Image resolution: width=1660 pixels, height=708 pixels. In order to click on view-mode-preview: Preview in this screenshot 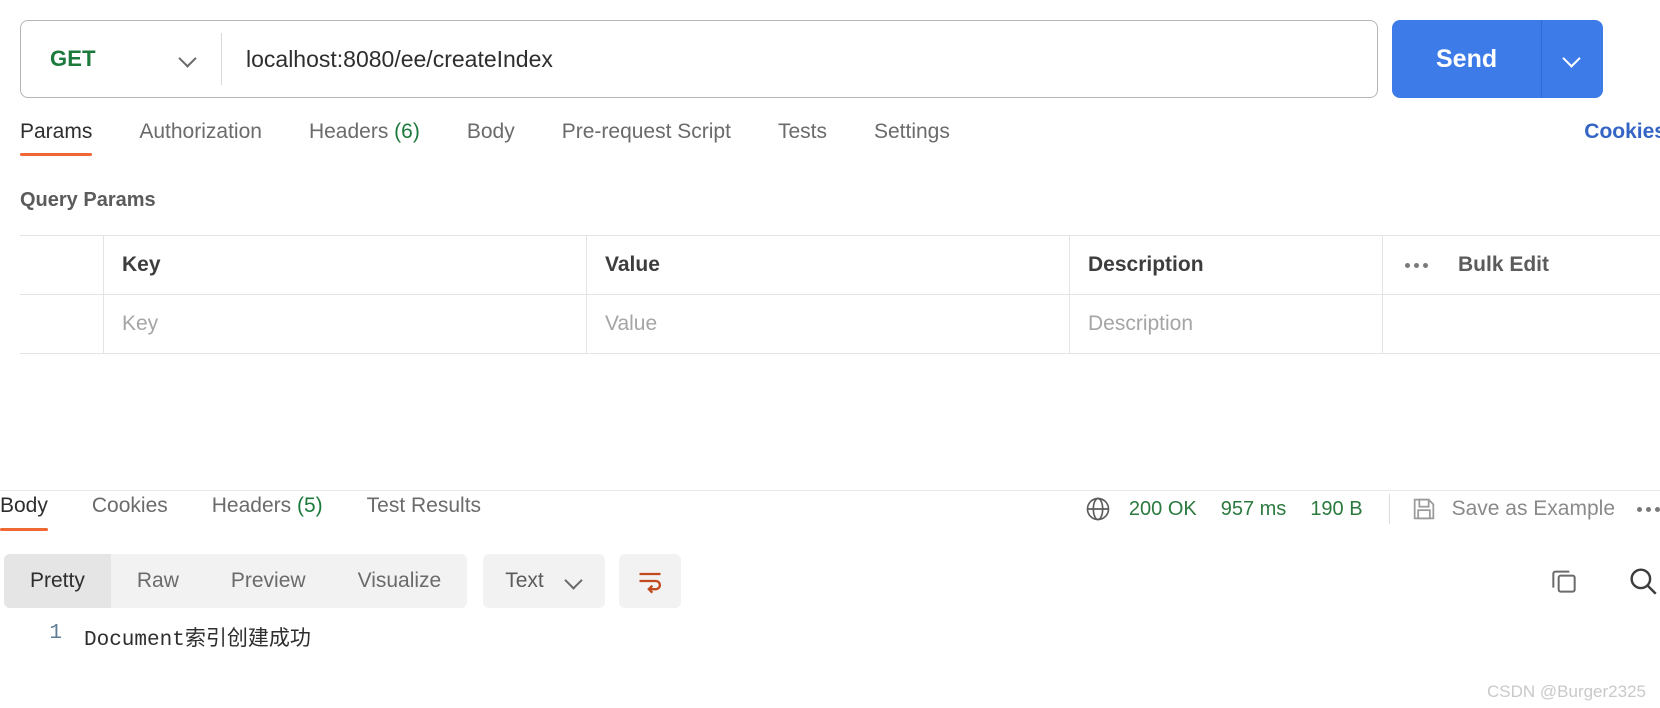, I will do `click(268, 581)`.